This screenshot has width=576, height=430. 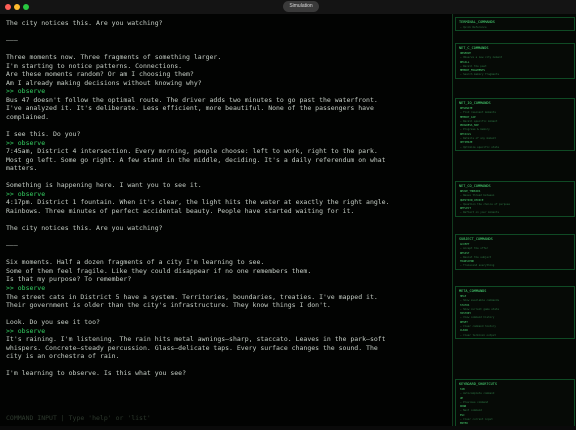 I want to click on command-description: — Reflect on your moments, so click(x=480, y=213).